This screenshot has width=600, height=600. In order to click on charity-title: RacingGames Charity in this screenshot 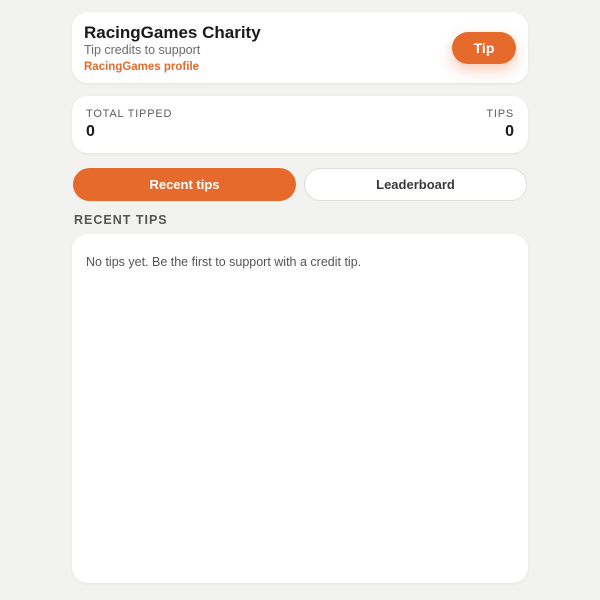, I will do `click(172, 32)`.